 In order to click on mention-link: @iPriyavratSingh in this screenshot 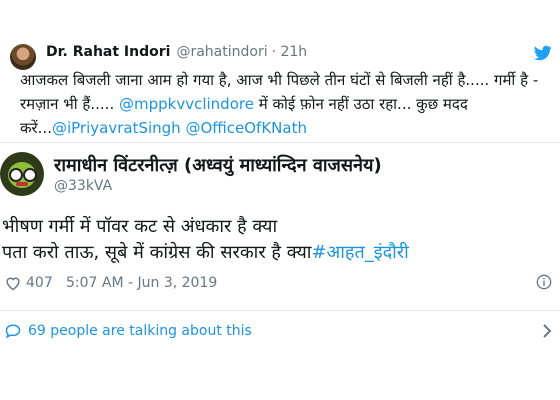, I will do `click(116, 128)`.